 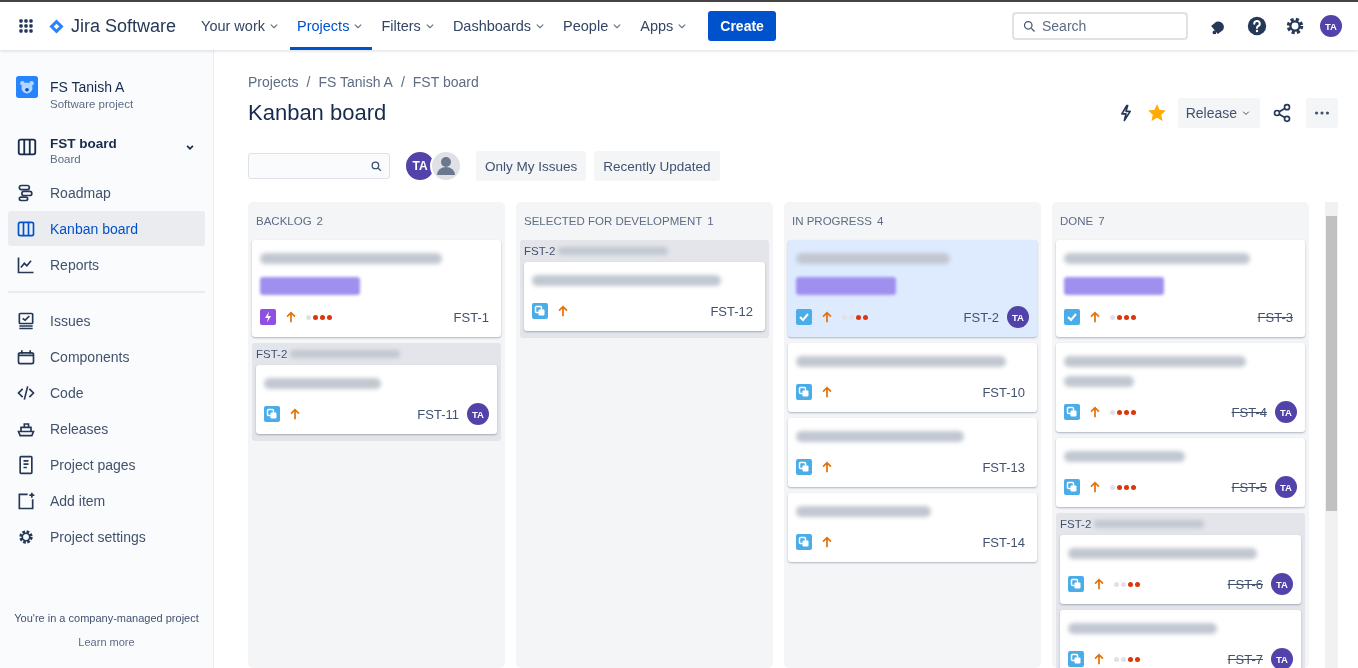 What do you see at coordinates (88, 87) in the screenshot?
I see `project-name: FS Tanish A` at bounding box center [88, 87].